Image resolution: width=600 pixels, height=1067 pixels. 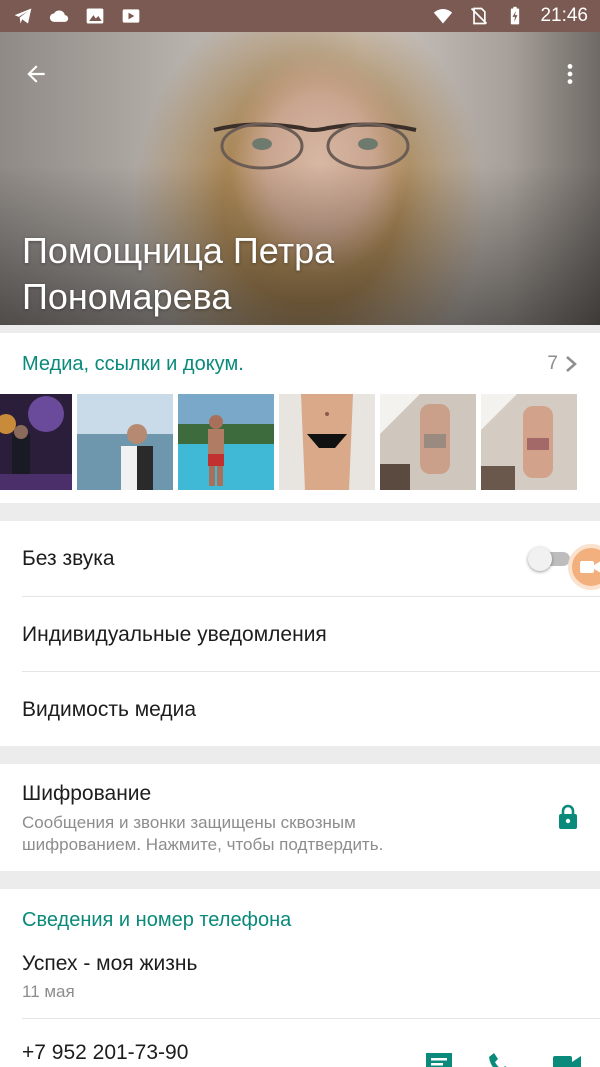 I want to click on custom-notifications-row: Индивидуальные уведомления, so click(x=311, y=634).